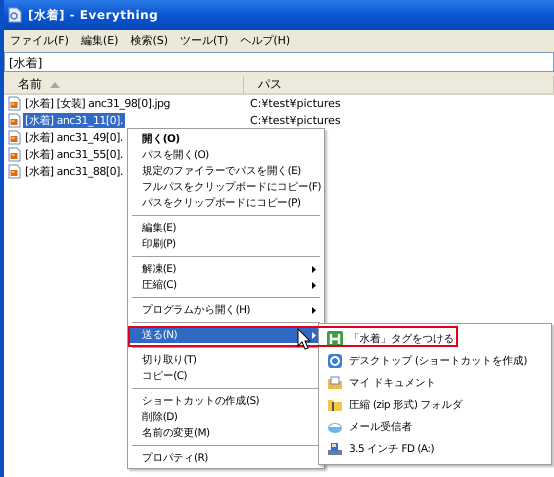  What do you see at coordinates (226, 269) in the screenshot?
I see `context-menu-item: 解凍(E)` at bounding box center [226, 269].